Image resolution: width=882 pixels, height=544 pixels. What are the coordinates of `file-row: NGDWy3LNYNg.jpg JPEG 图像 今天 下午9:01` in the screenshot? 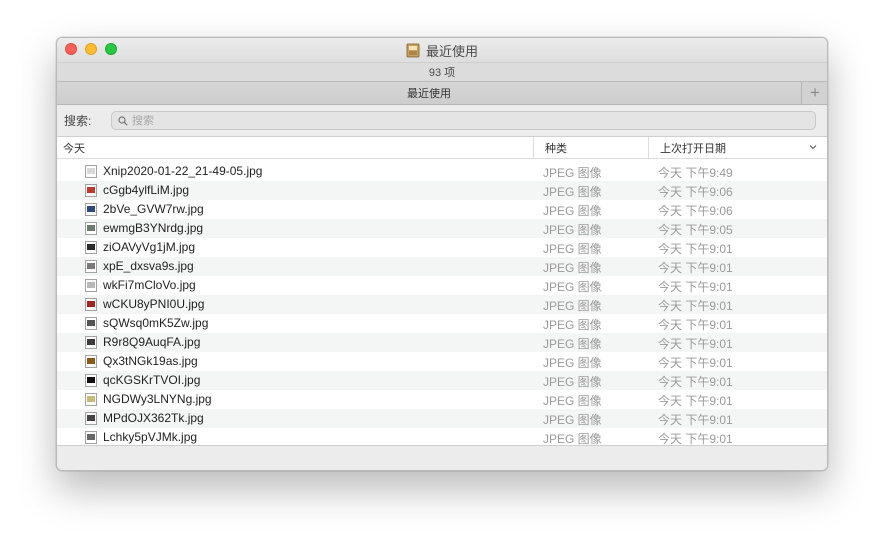 It's located at (442, 399).